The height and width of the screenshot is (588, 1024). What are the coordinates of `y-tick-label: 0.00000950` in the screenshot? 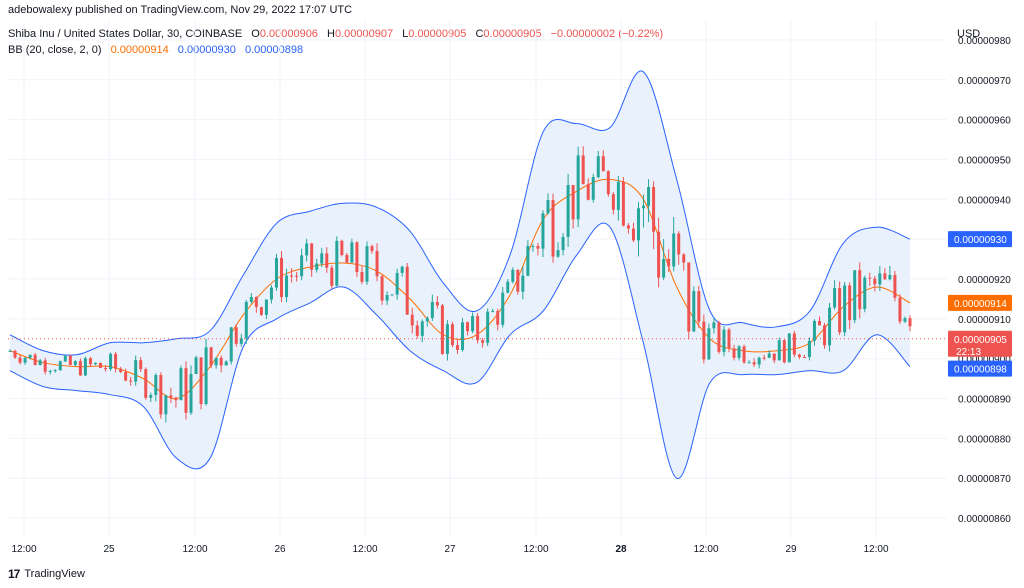 It's located at (984, 160).